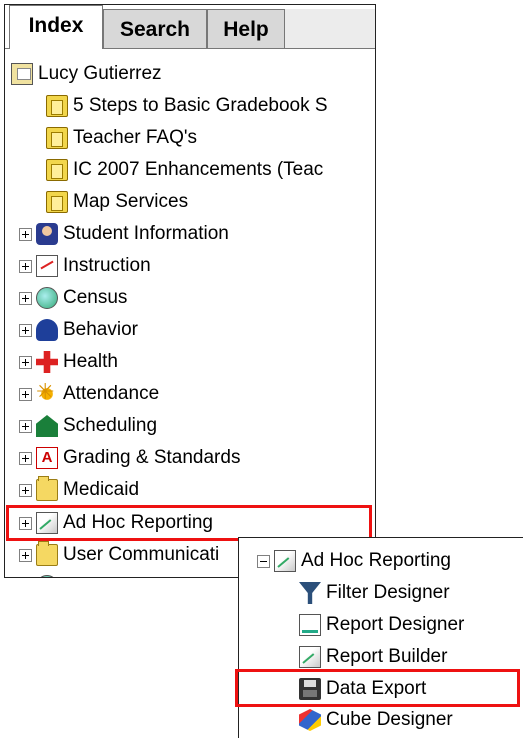  I want to click on tab-help: Help, so click(246, 29).